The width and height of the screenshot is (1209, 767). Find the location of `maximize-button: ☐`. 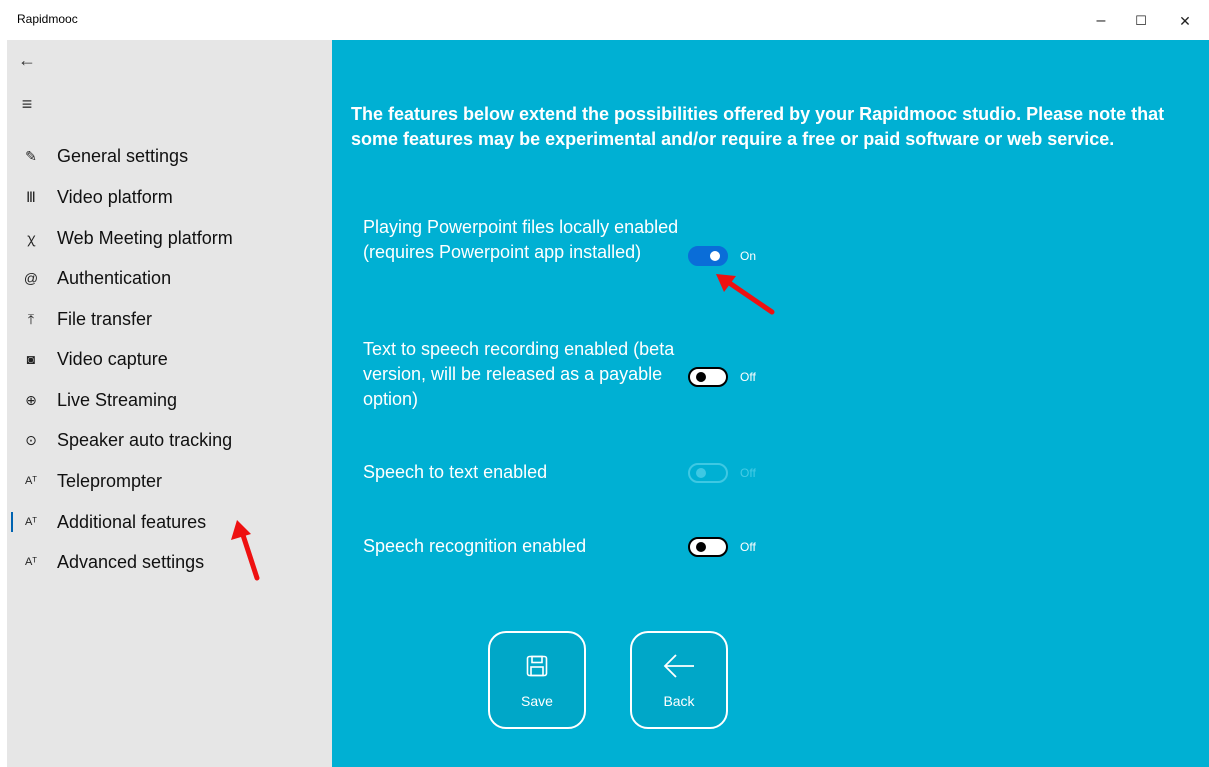

maximize-button: ☐ is located at coordinates (1141, 21).